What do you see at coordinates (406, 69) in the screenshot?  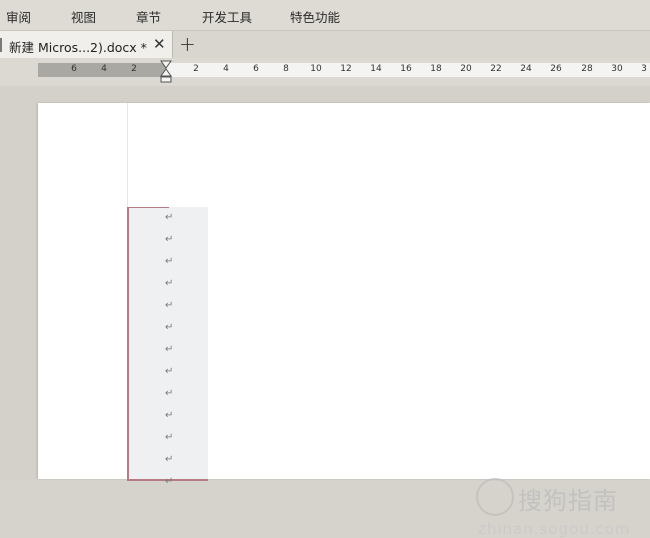 I see `ruler-number: 16` at bounding box center [406, 69].